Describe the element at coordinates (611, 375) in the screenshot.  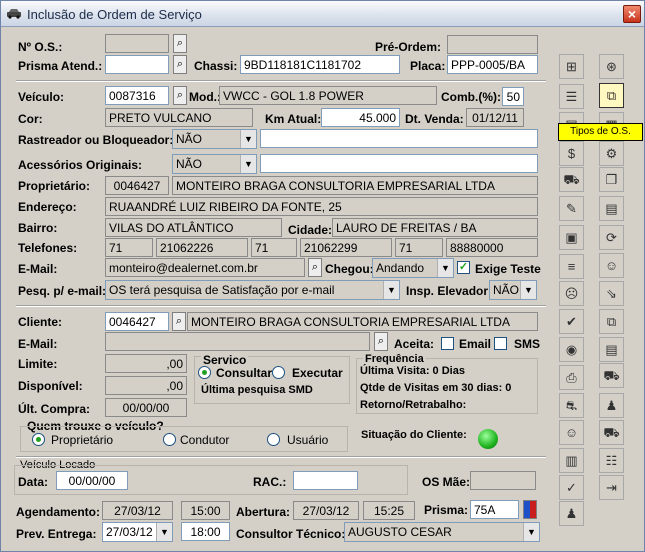
I see `car-blue-icon: ⛟` at that location.